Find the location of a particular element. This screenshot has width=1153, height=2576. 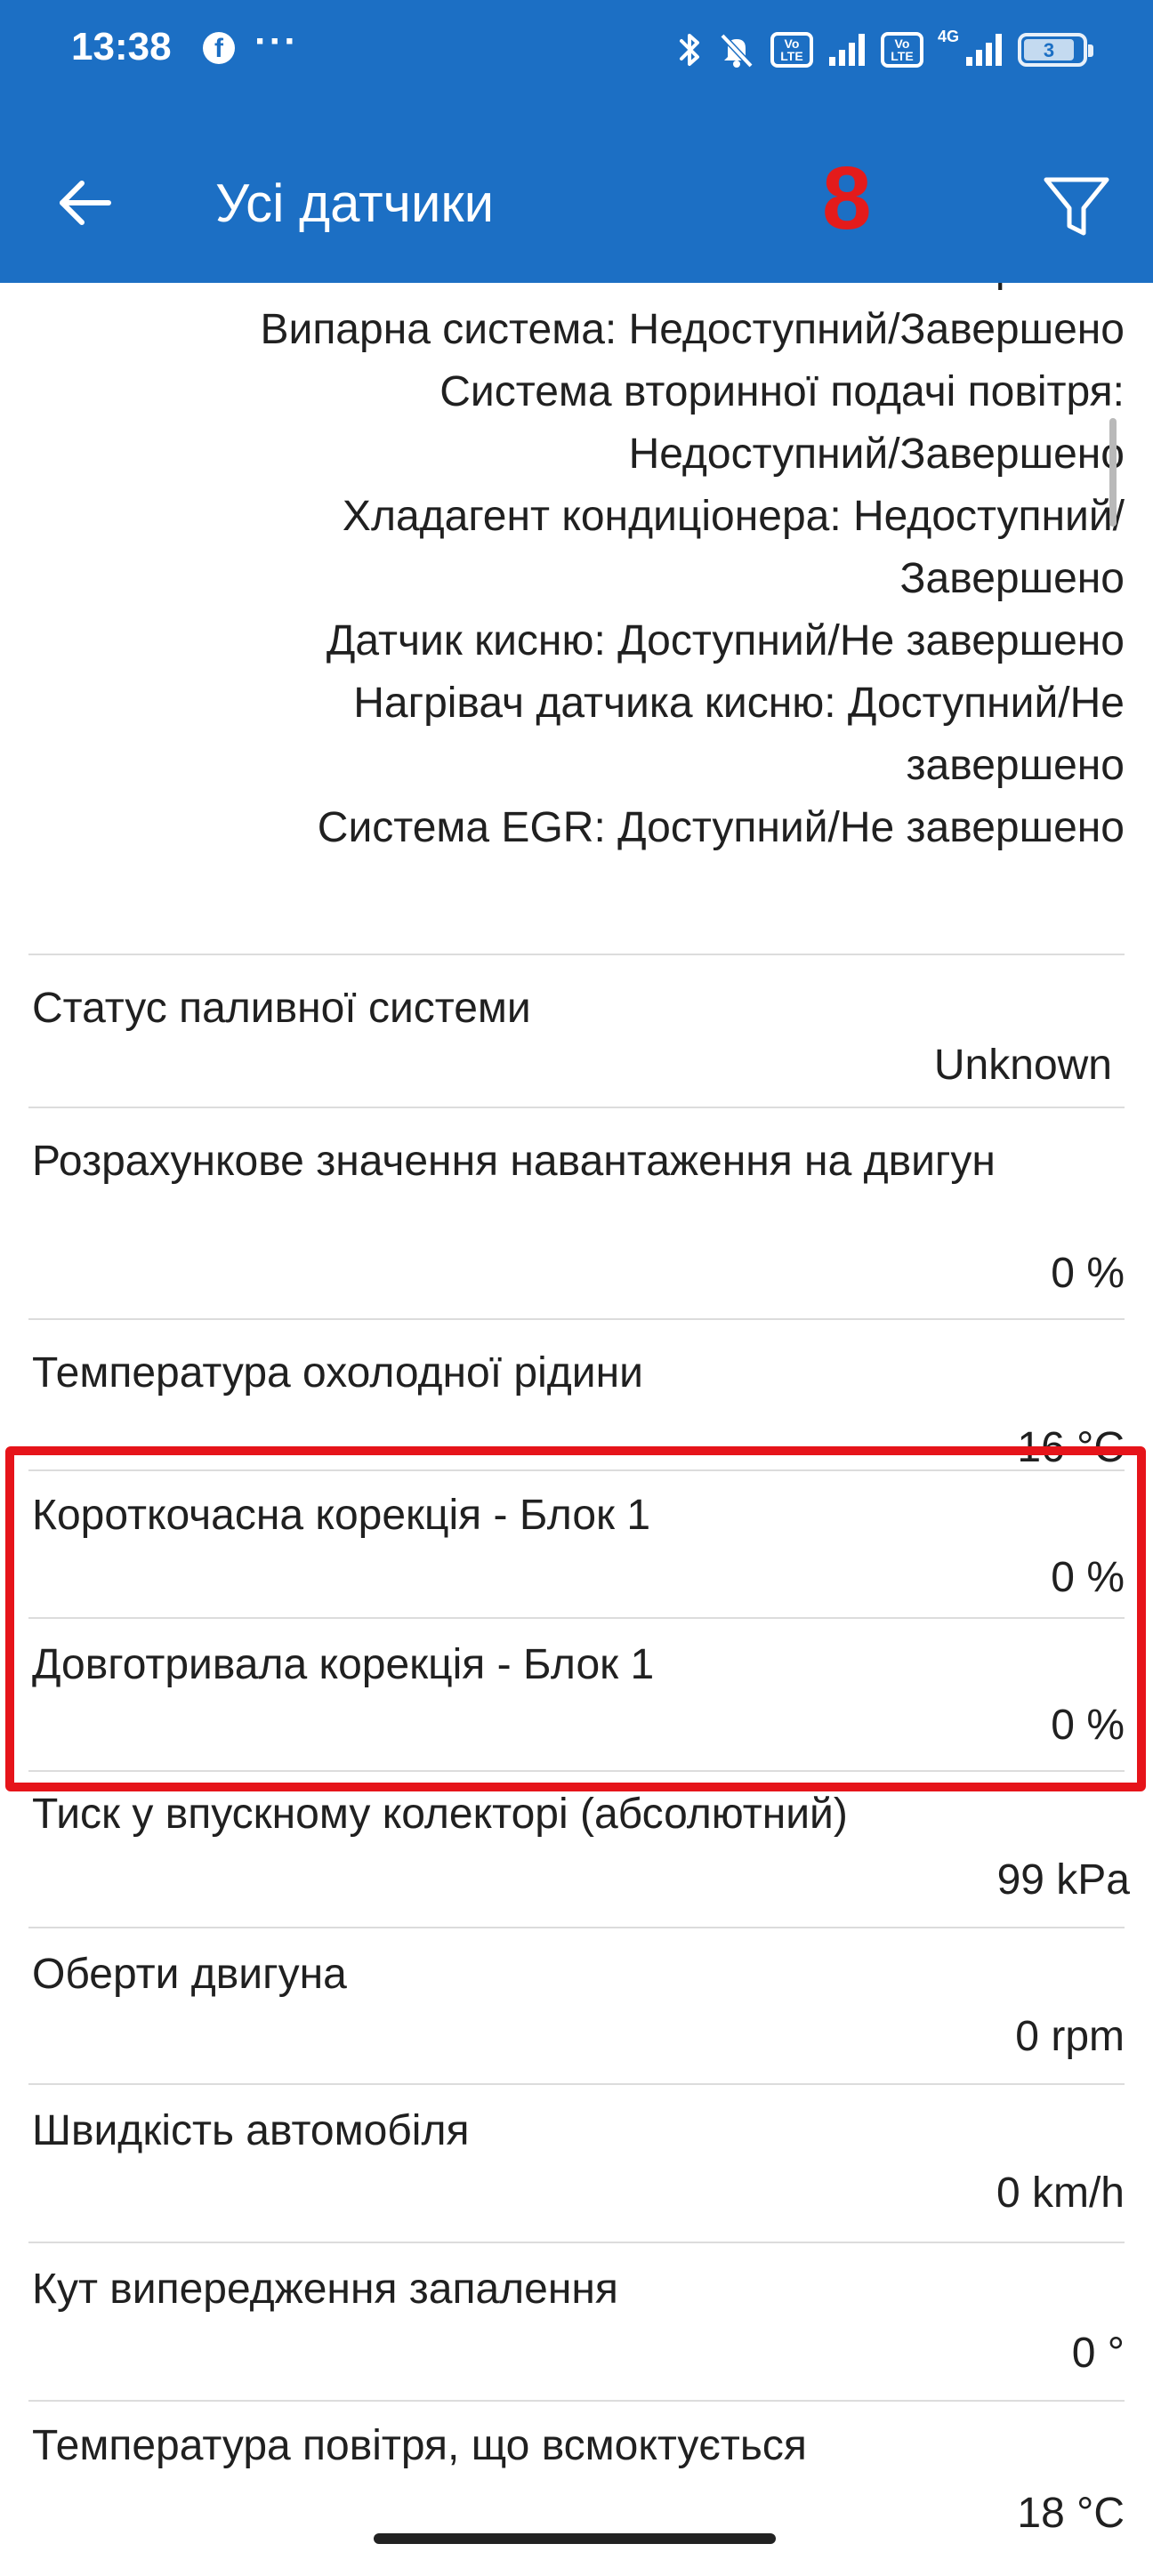

sensor-row-vehicle-speed: Швидкість автомобіля 0 km/h is located at coordinates (576, 2163).